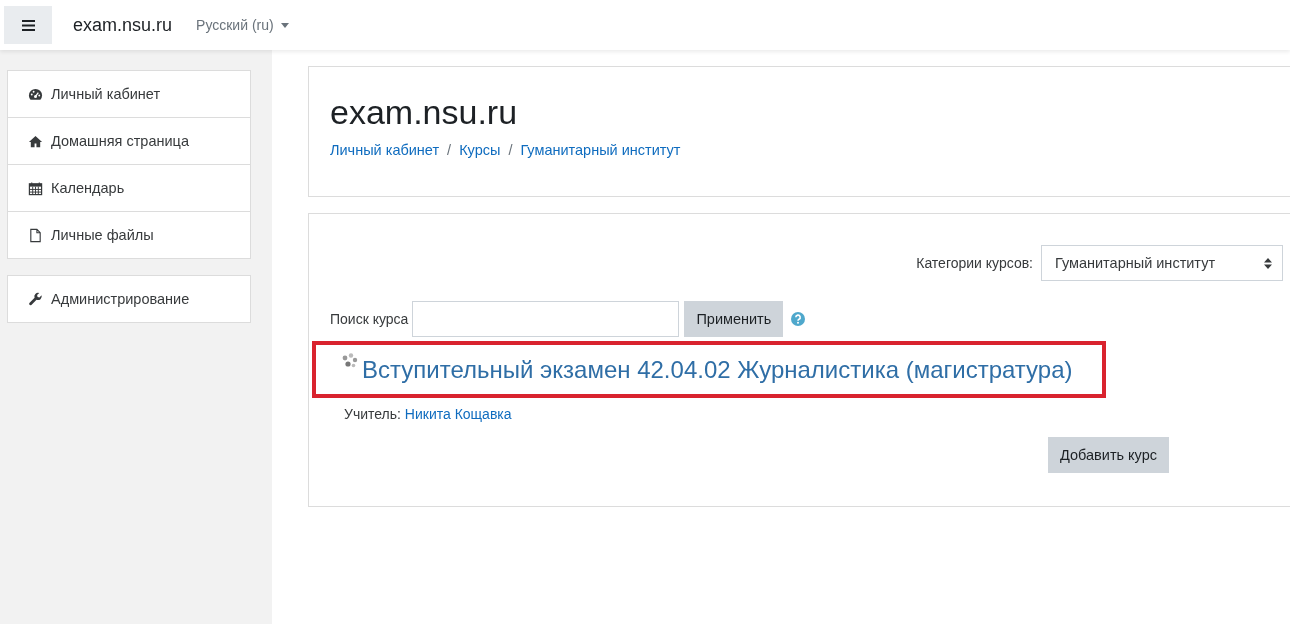 The image size is (1290, 624). Describe the element at coordinates (372, 414) in the screenshot. I see `teacher-label: Учитель:` at that location.